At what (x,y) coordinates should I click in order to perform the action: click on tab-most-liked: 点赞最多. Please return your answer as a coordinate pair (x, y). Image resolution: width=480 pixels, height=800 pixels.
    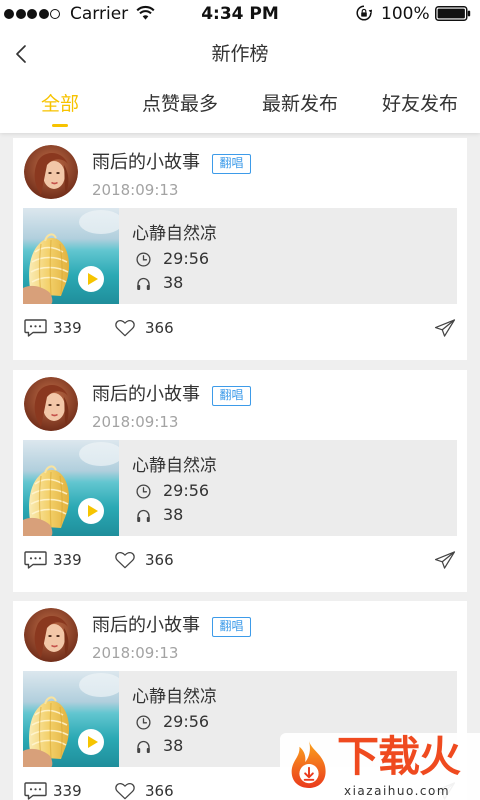
    Looking at the image, I should click on (180, 104).